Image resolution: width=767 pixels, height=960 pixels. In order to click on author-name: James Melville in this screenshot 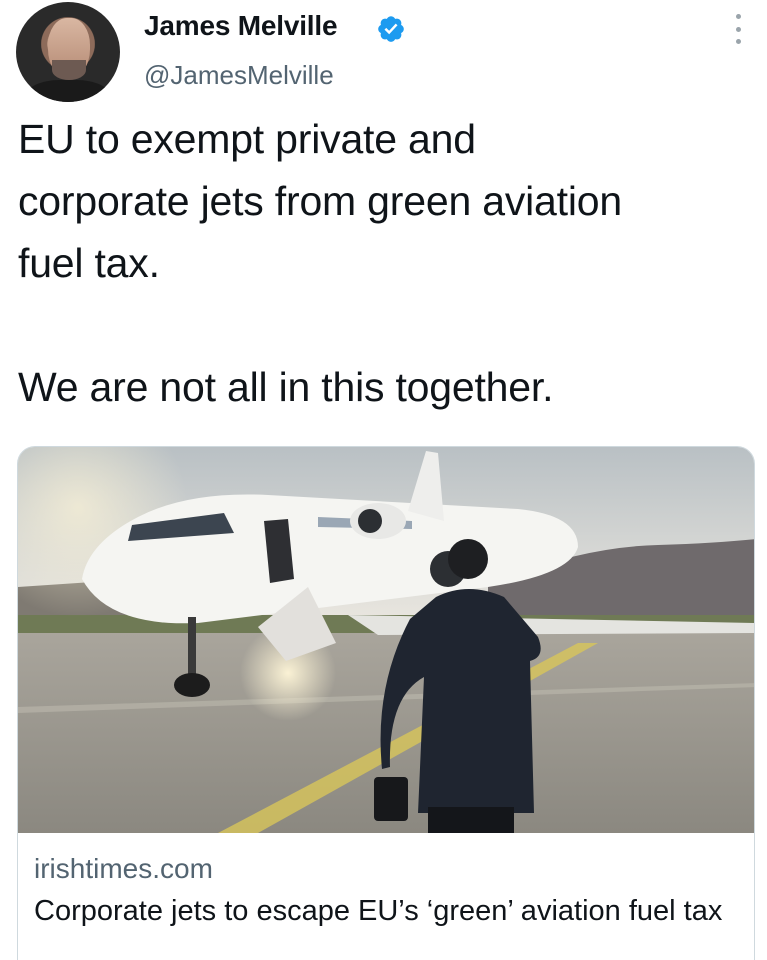, I will do `click(241, 26)`.